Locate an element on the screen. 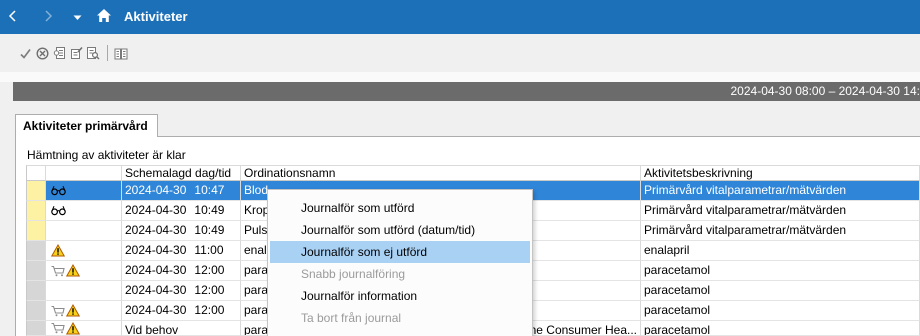 This screenshot has width=920, height=336. menu-item-record-information: Journalför information is located at coordinates (400, 296).